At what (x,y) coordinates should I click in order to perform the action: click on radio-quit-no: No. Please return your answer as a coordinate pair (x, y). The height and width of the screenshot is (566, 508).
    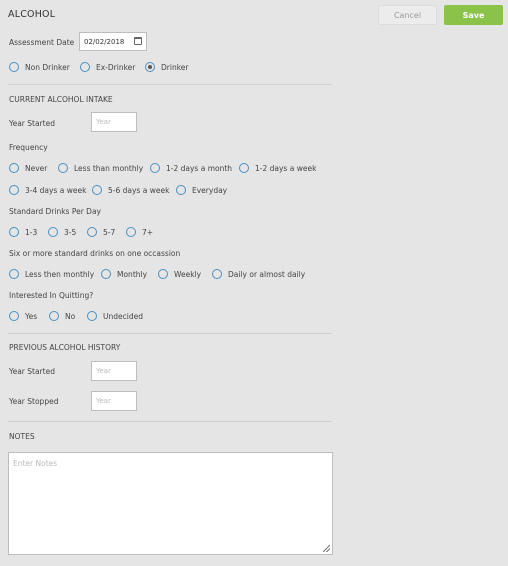
    Looking at the image, I should click on (62, 316).